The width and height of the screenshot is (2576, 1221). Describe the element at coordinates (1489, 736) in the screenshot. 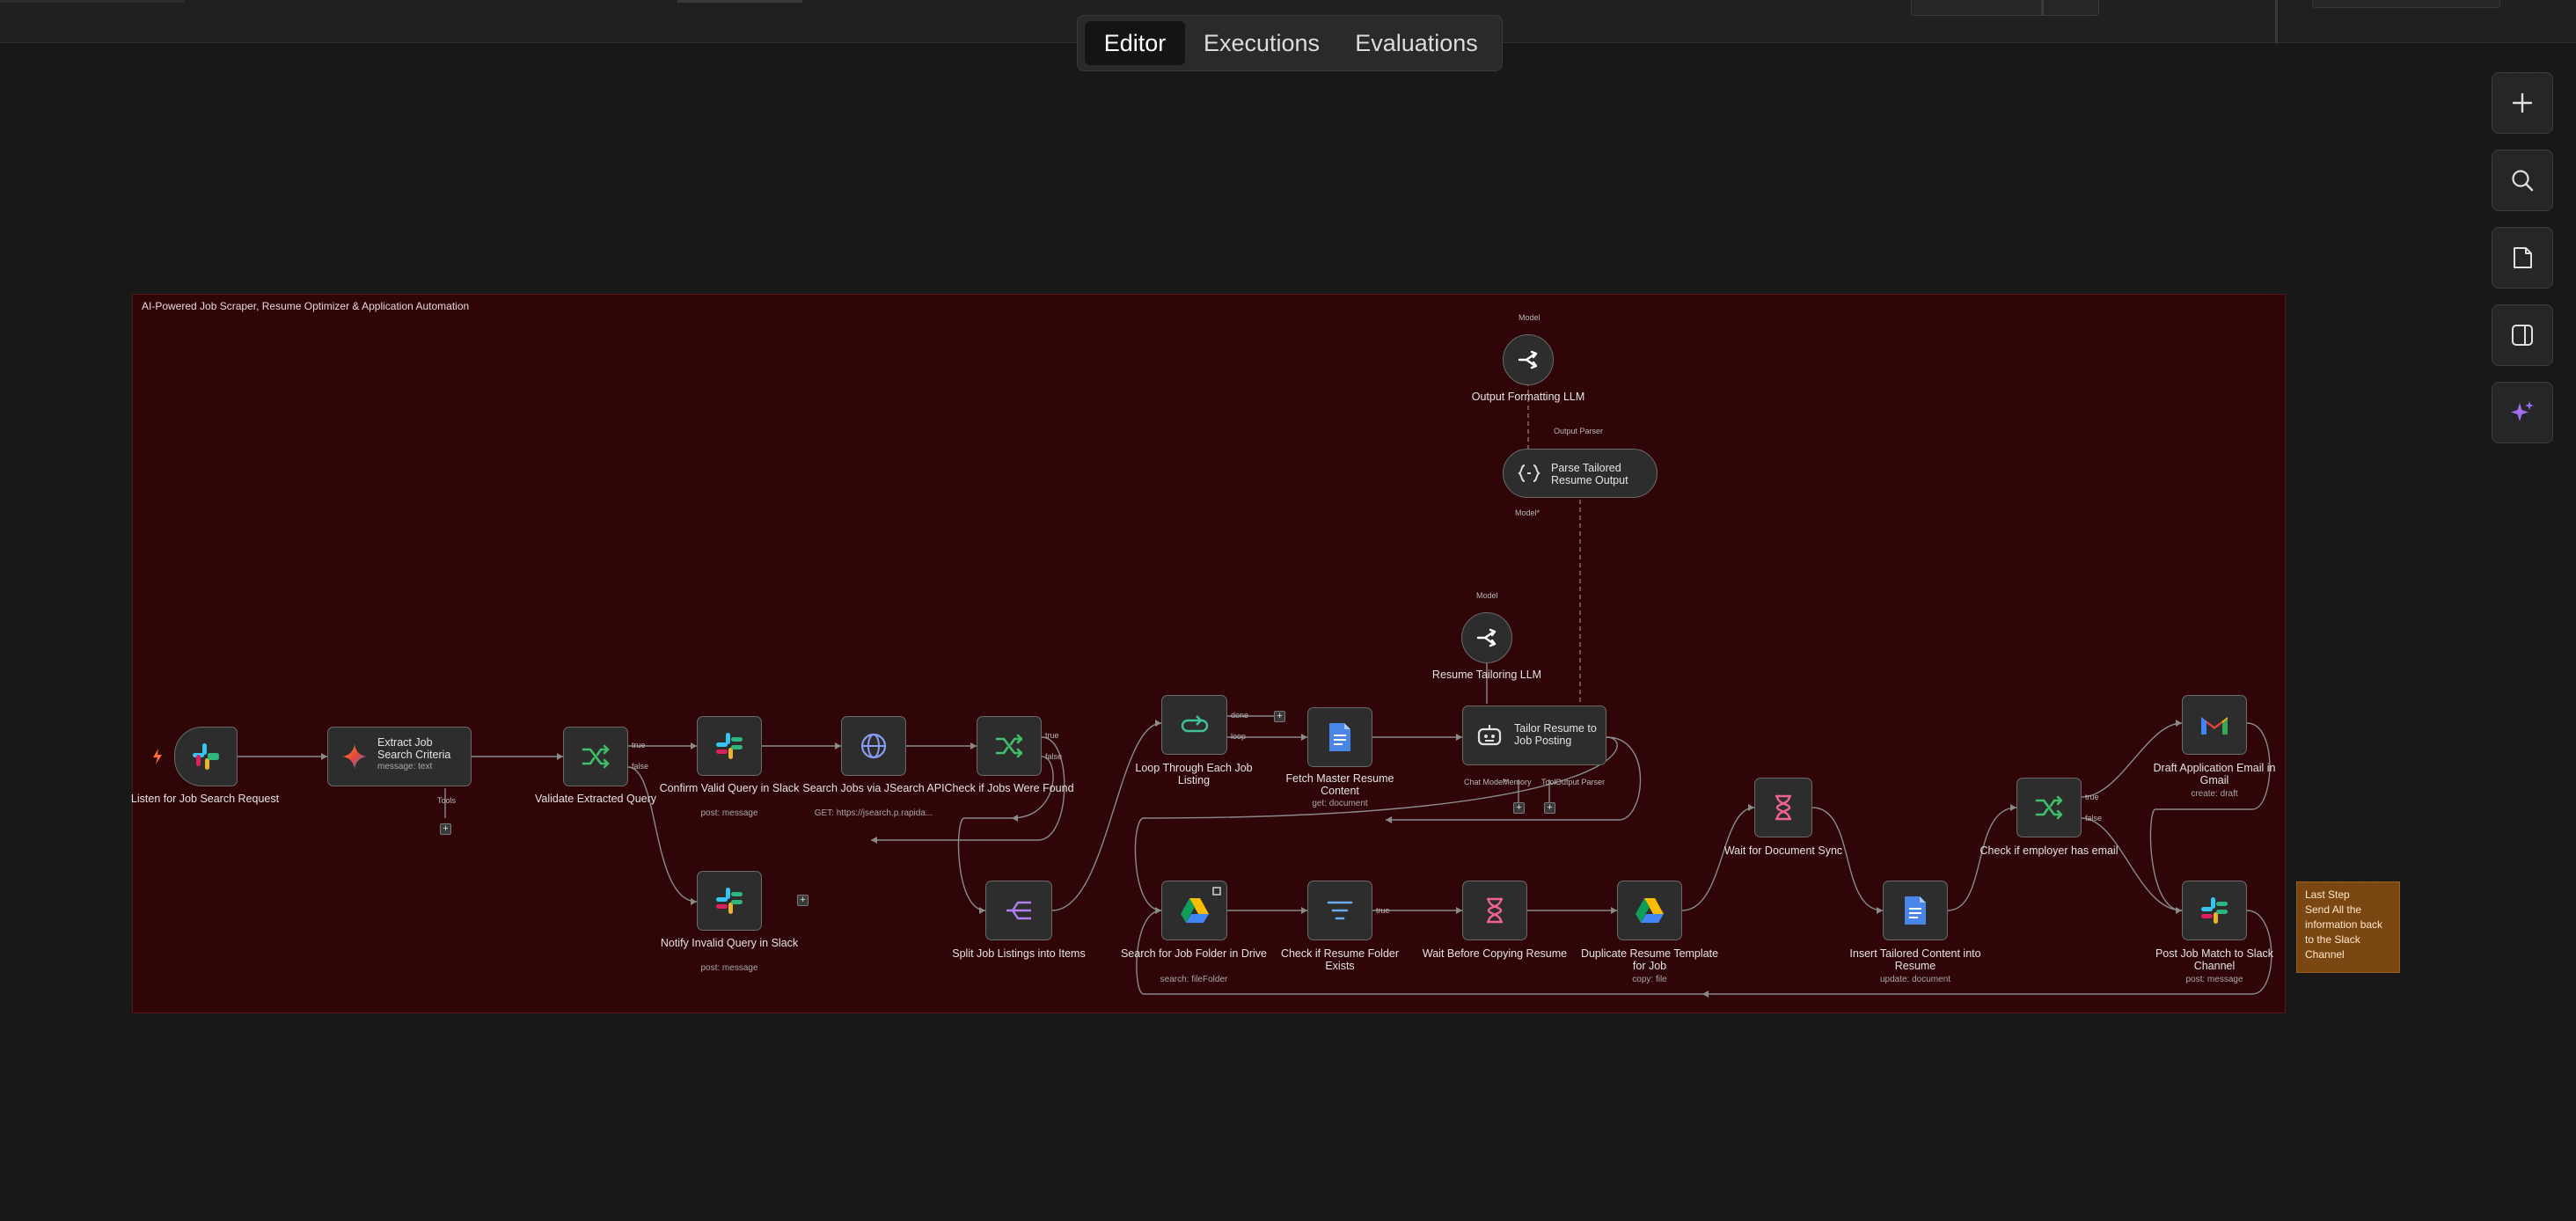

I see `robot-icon` at that location.